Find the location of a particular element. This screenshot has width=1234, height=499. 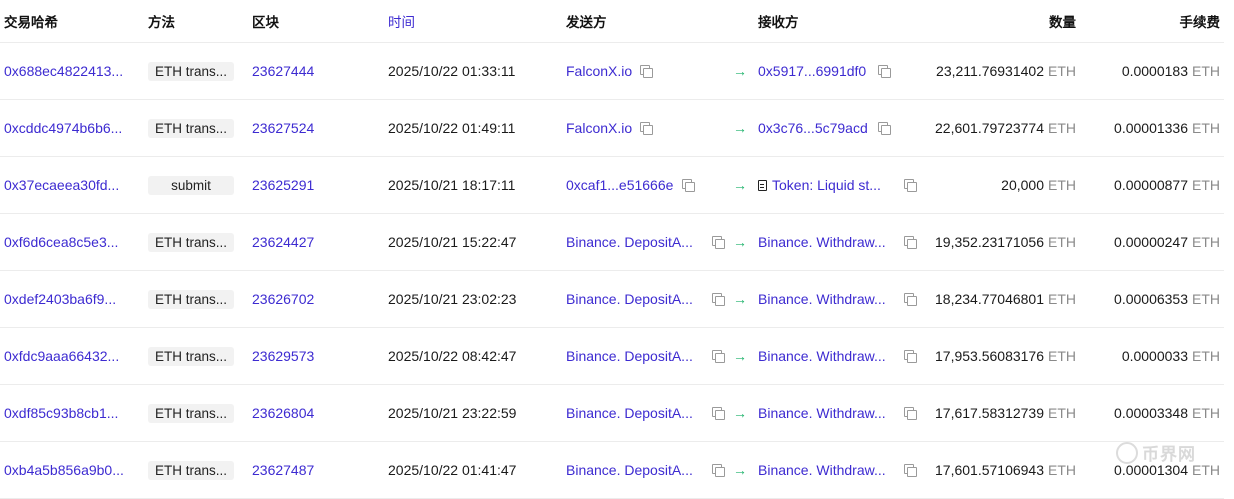

amount-cell: 23,211.76931402 ETH is located at coordinates (988, 71).